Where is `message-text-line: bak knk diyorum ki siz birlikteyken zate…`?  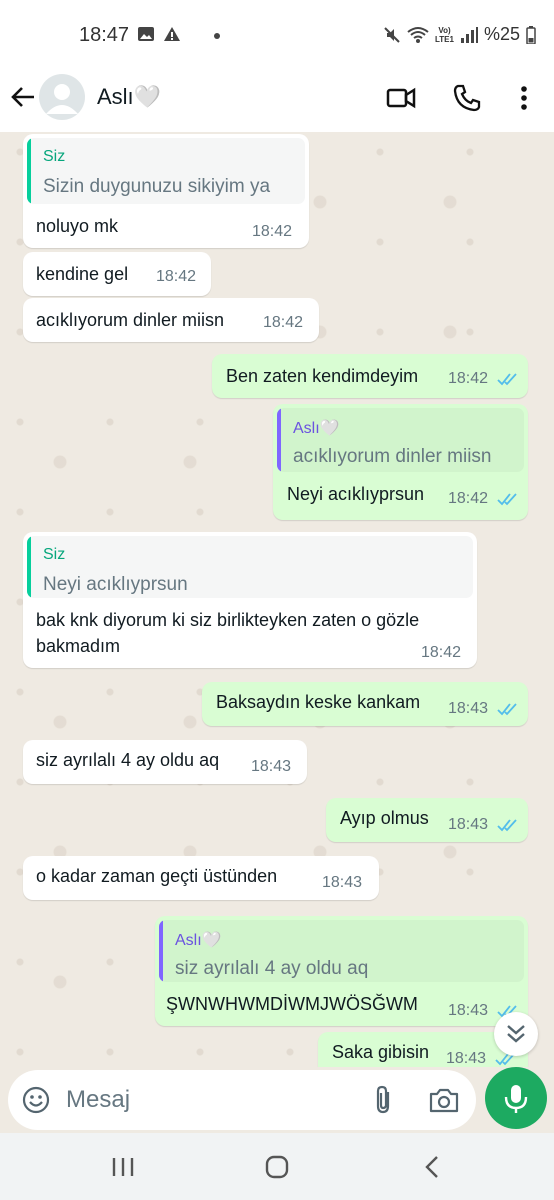 message-text-line: bak knk diyorum ki siz birlikteyken zate… is located at coordinates (228, 620).